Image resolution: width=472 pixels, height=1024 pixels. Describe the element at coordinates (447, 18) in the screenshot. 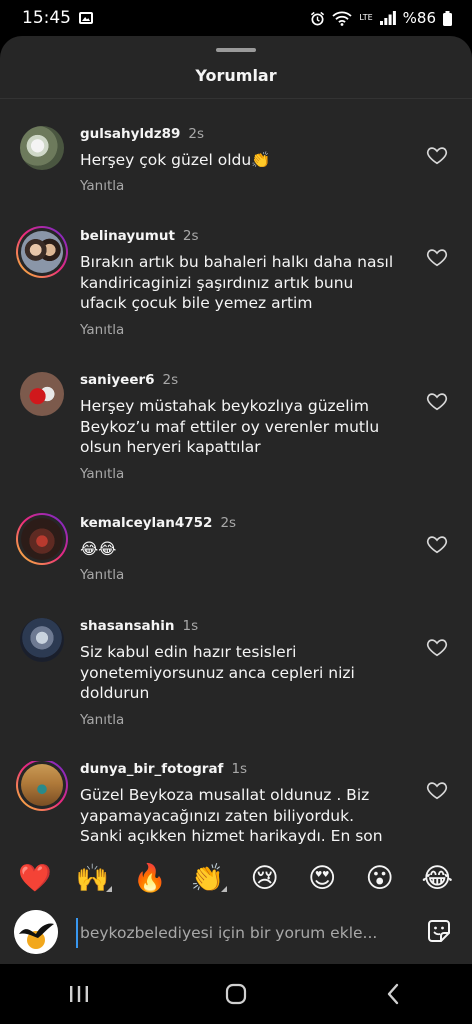

I see `battery-icon` at that location.